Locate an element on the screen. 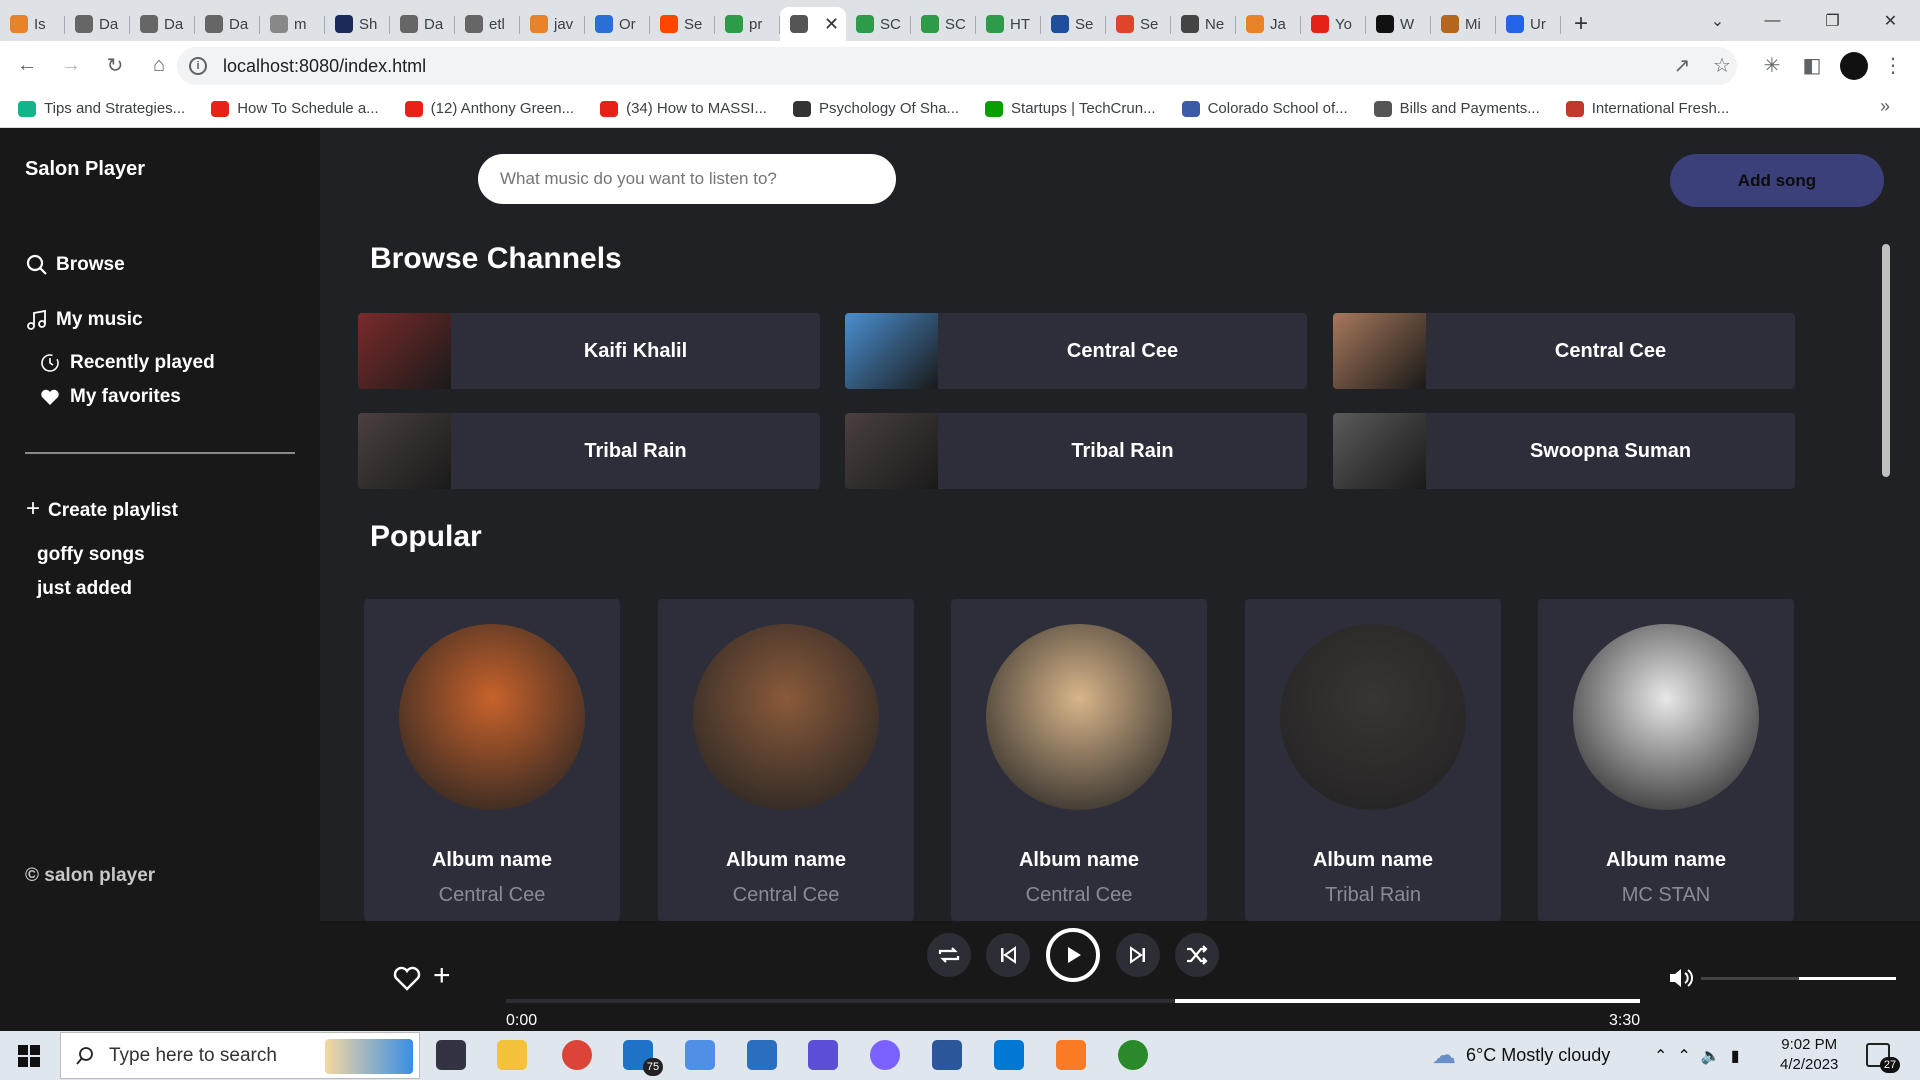 This screenshot has height=1080, width=1920. add-to-playlist-icon: + is located at coordinates (442, 976).